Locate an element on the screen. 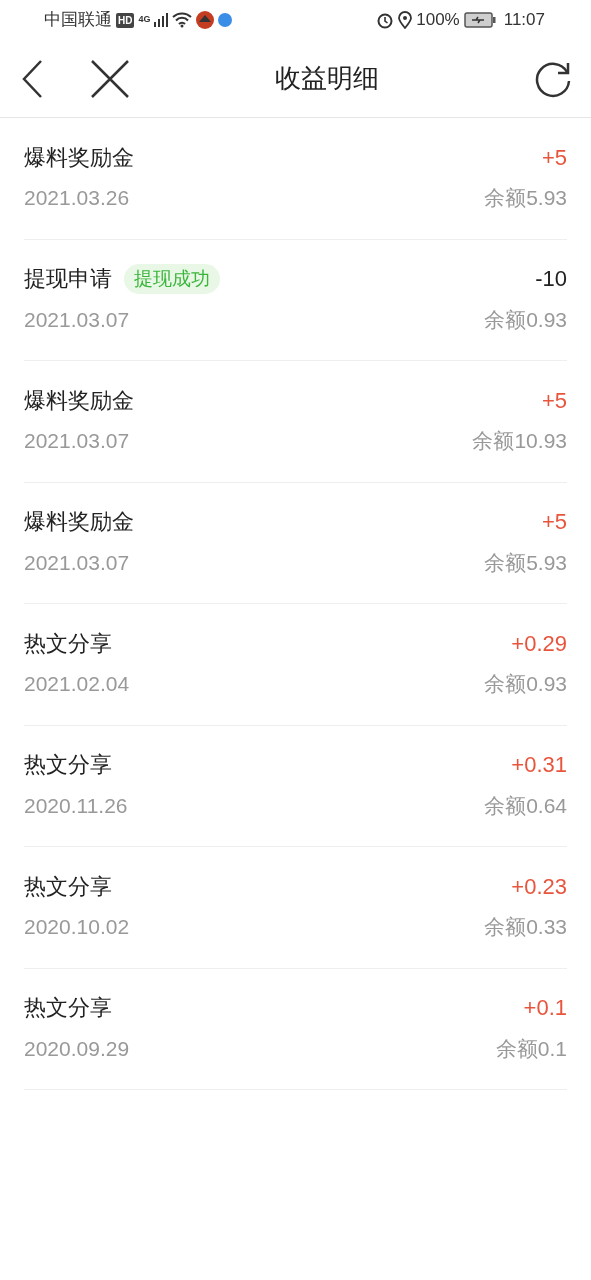  location-icon is located at coordinates (405, 20).